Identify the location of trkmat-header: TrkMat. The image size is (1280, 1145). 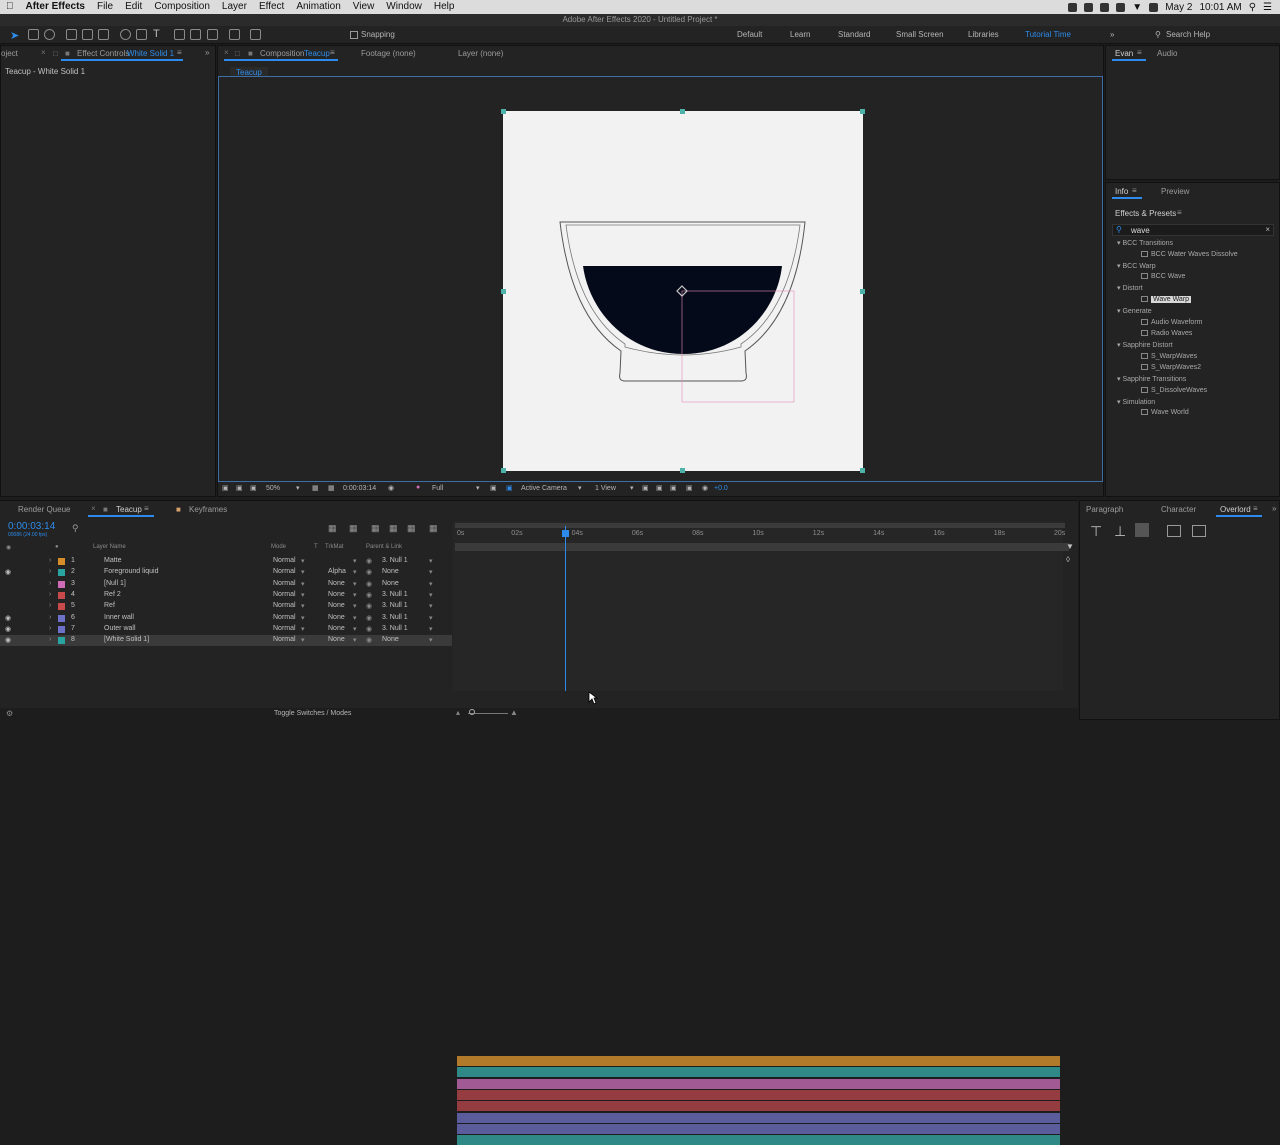
(334, 547).